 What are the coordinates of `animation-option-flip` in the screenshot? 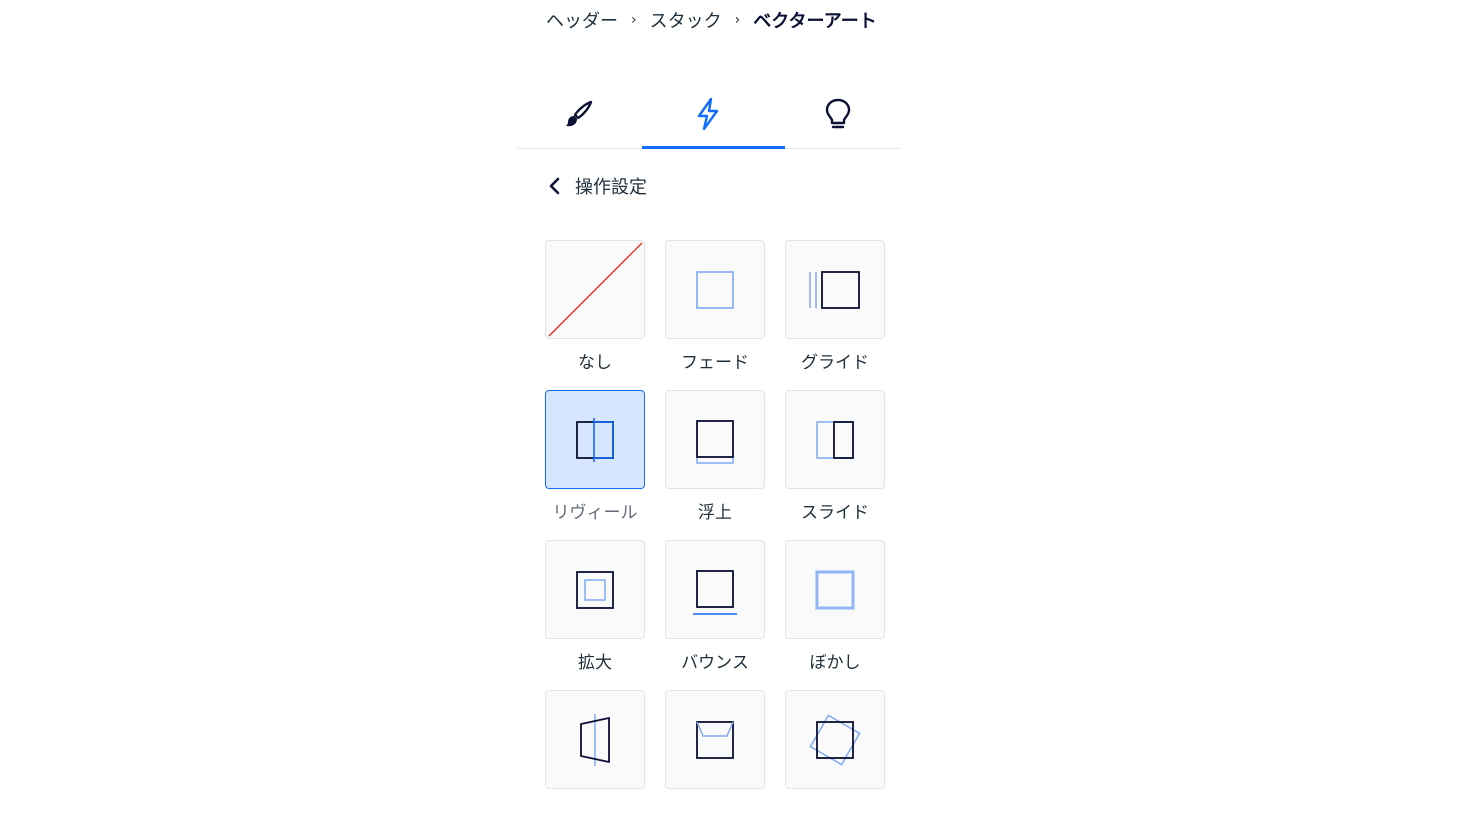 It's located at (595, 765).